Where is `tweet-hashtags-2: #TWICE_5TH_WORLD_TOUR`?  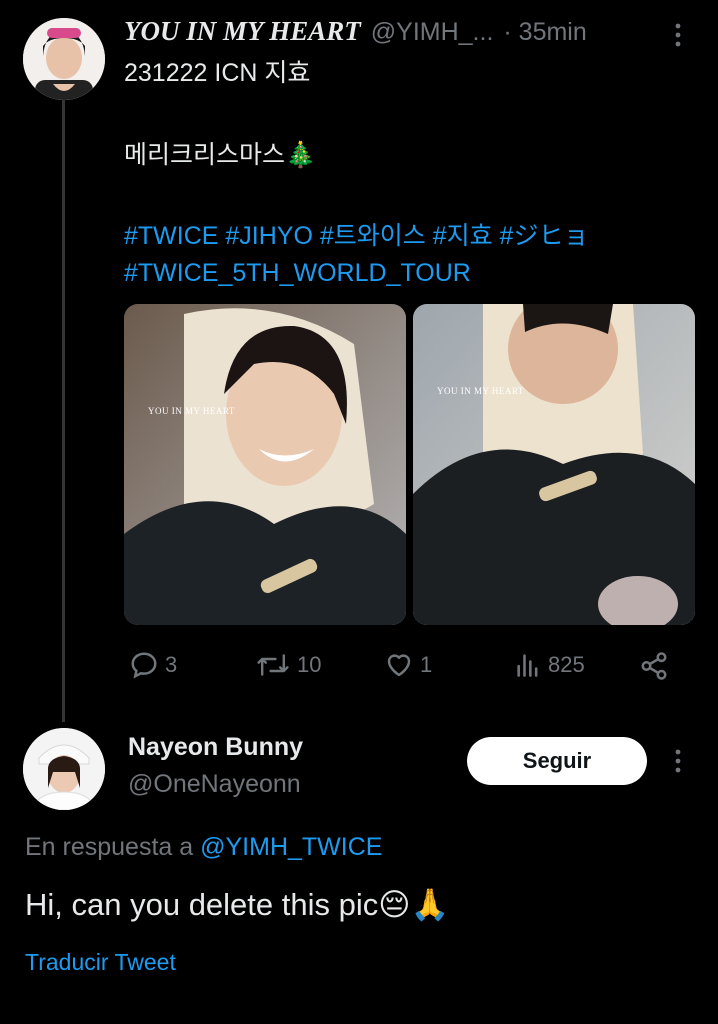 tweet-hashtags-2: #TWICE_5TH_WORLD_TOUR is located at coordinates (297, 273).